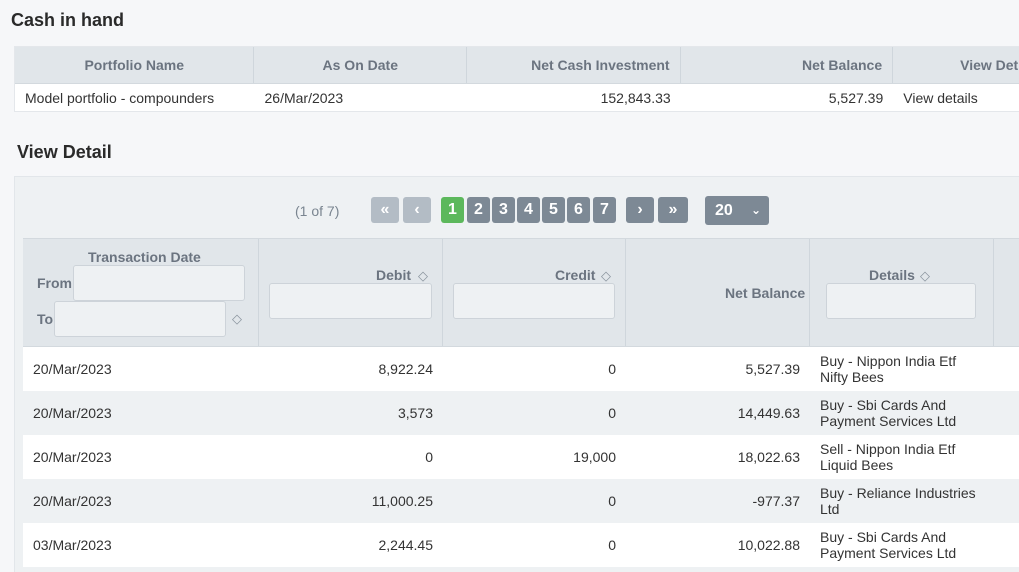  Describe the element at coordinates (361, 65) in the screenshot. I see `header-as-on-date: As On Date` at that location.